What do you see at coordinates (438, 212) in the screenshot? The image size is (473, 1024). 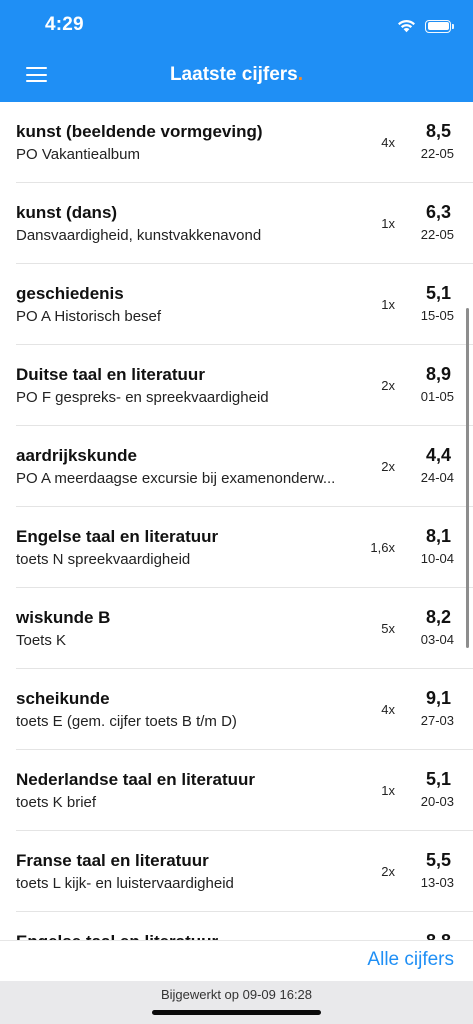 I see `grade-value: 6,3` at bounding box center [438, 212].